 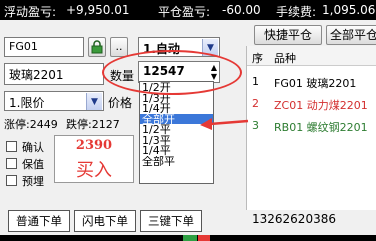 What do you see at coordinates (11, 180) in the screenshot?
I see `preset-checkbox` at bounding box center [11, 180].